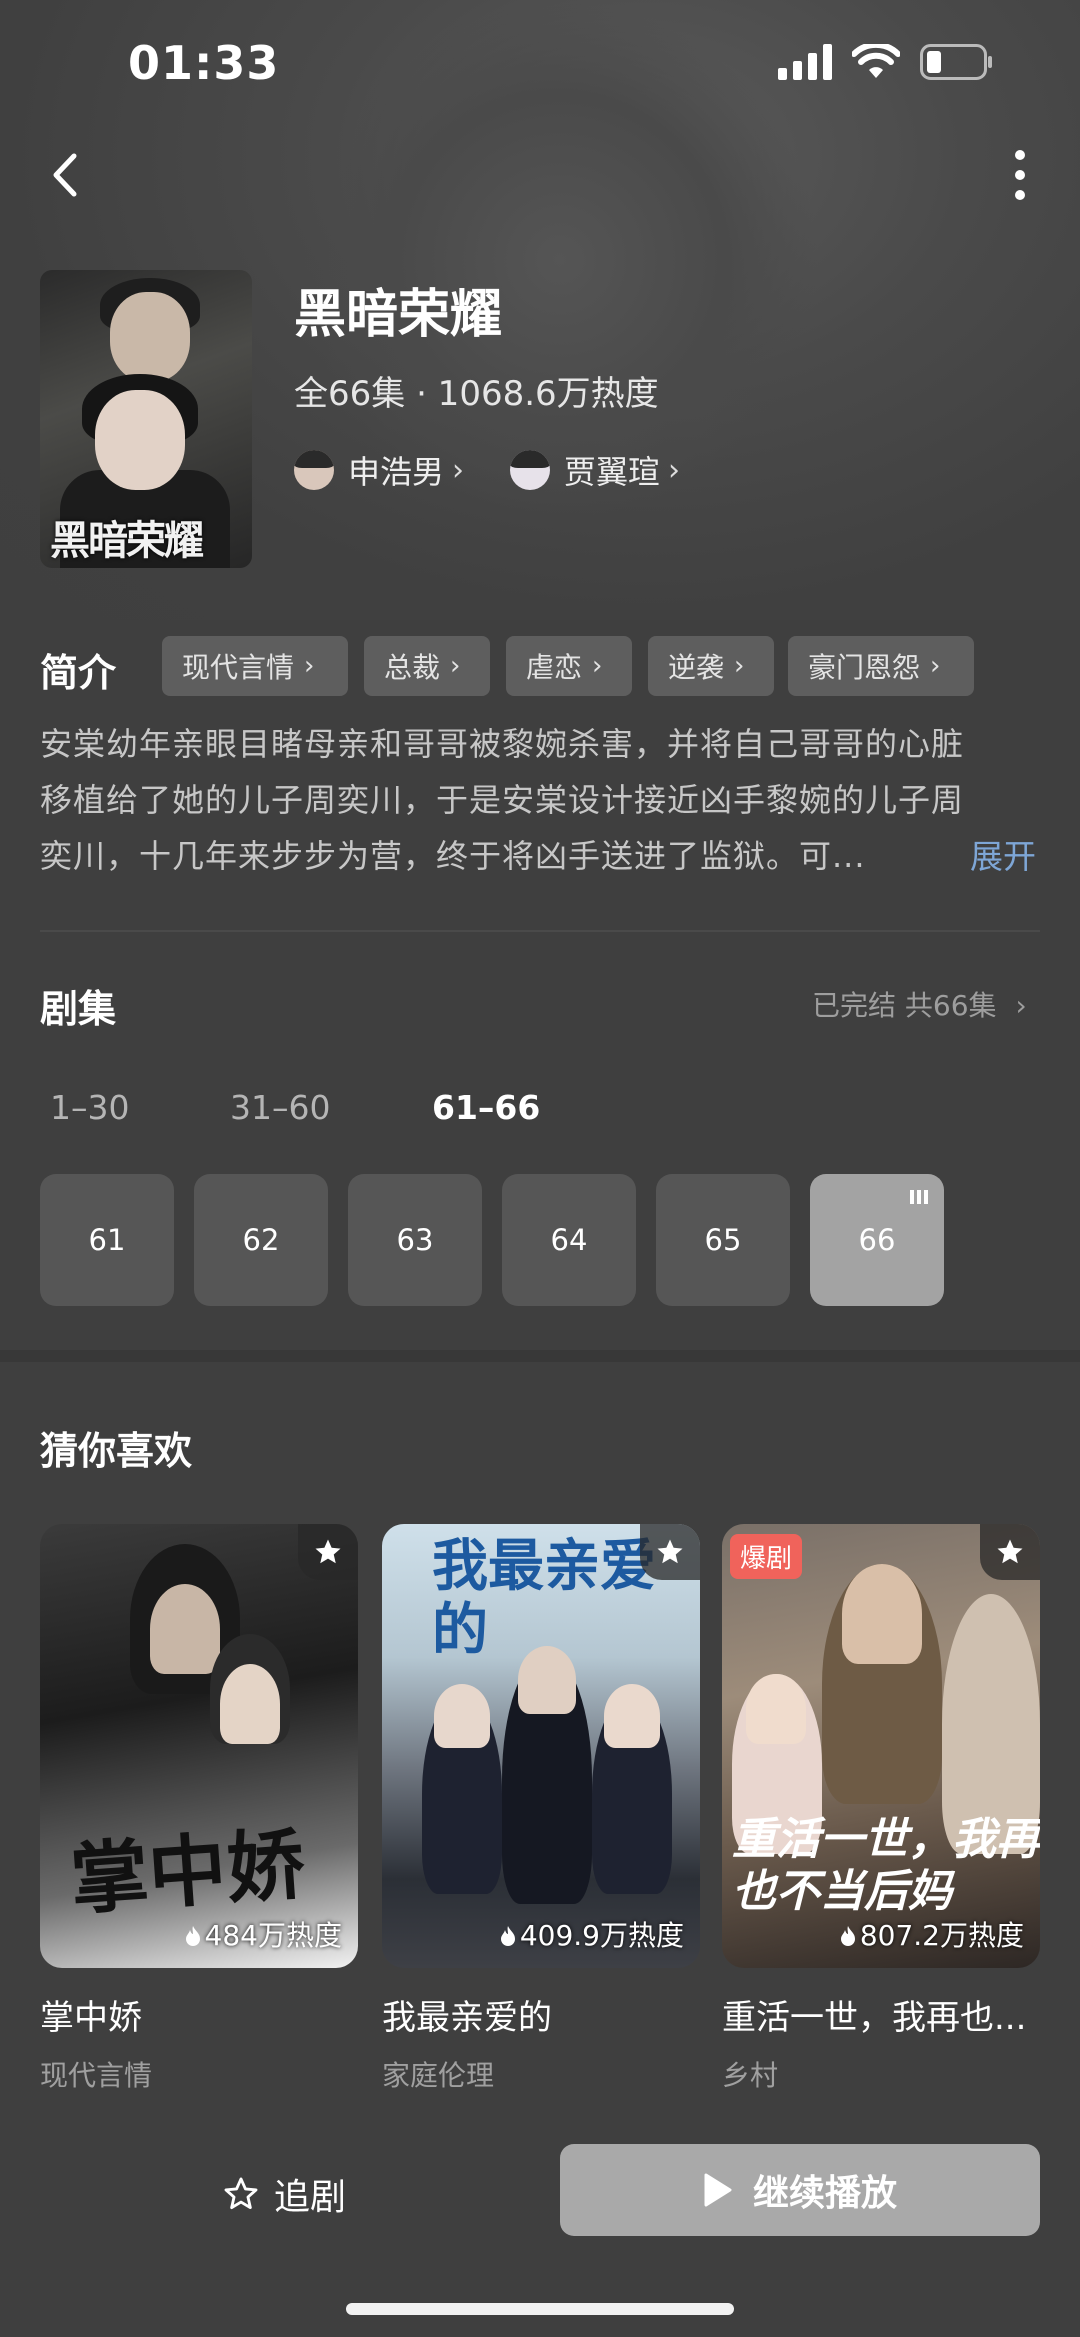  Describe the element at coordinates (876, 61) in the screenshot. I see `wifi-icon` at that location.